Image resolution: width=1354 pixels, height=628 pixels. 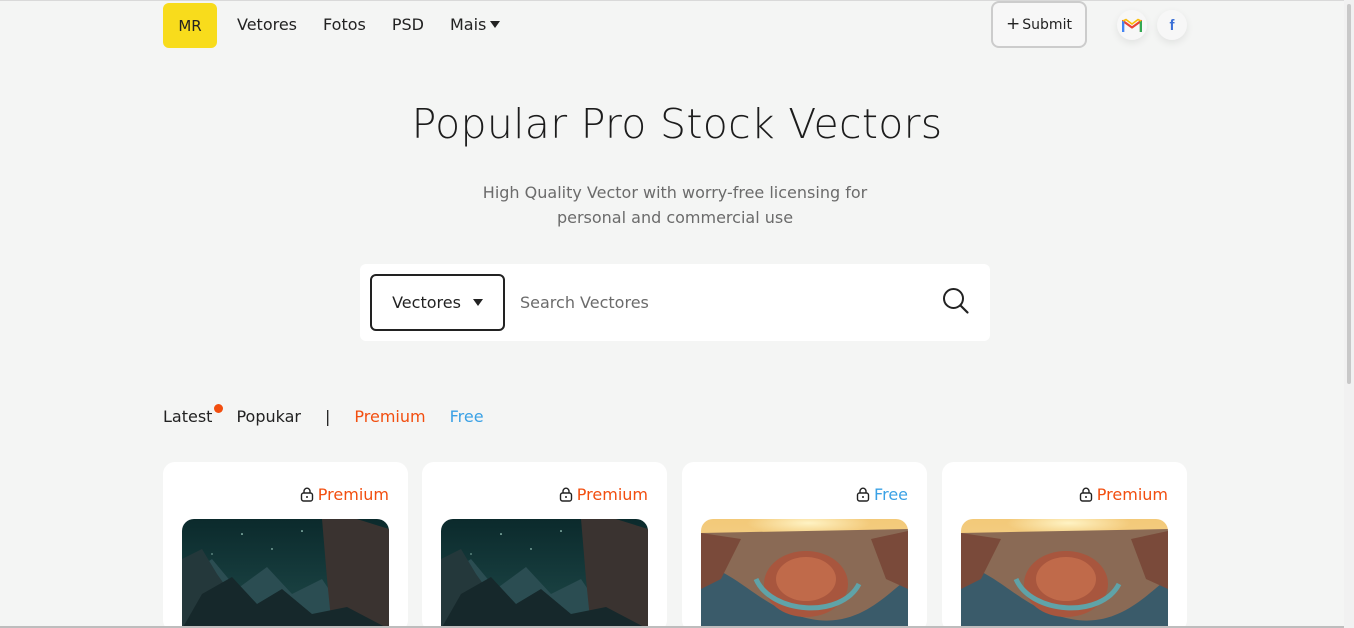 I want to click on tab-popular: Popukar, so click(x=268, y=416).